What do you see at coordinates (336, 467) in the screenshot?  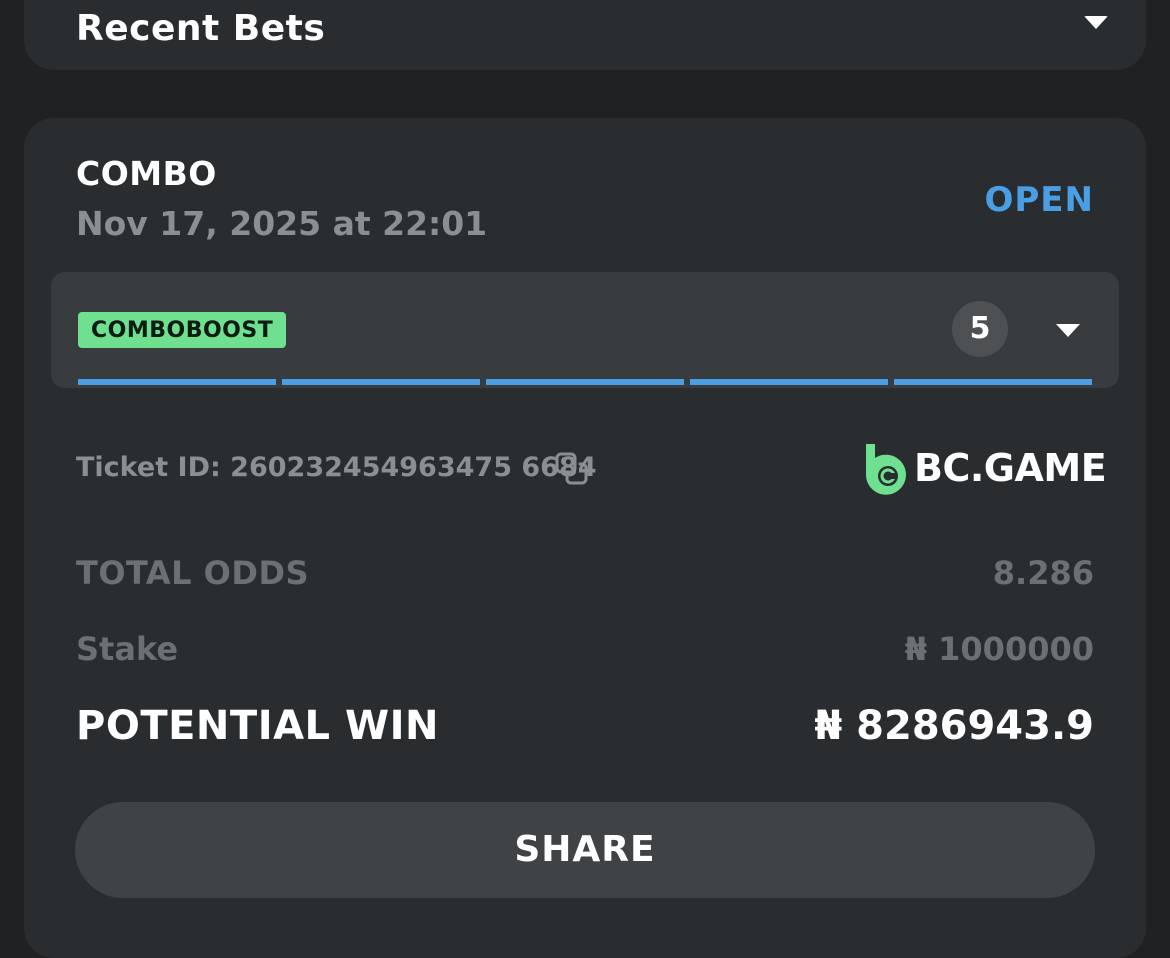 I see `ticket-id: Ticket ID: 260232454963475 6684` at bounding box center [336, 467].